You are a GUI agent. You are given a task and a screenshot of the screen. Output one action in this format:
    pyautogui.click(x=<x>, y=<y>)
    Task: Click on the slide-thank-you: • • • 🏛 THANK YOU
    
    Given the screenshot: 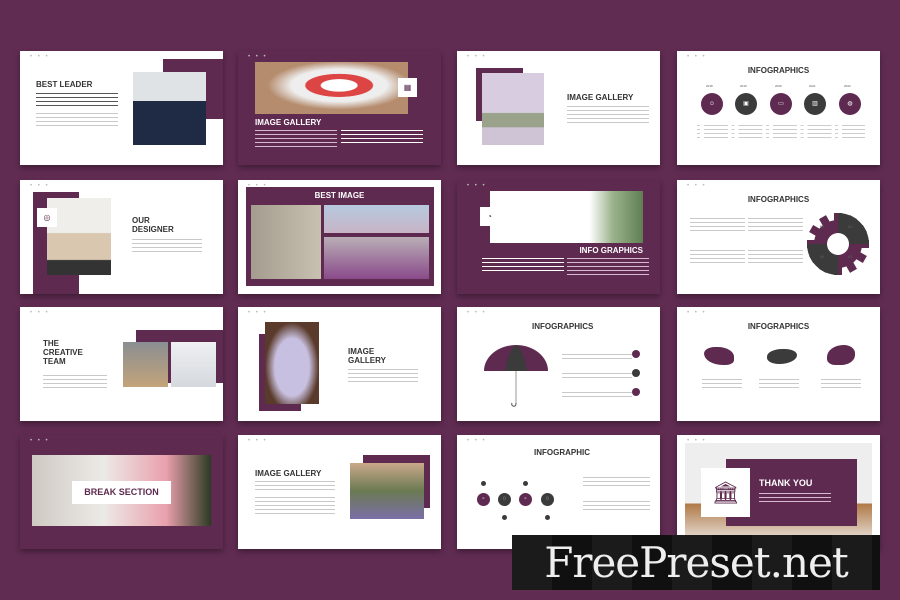 What is the action you would take?
    pyautogui.click(x=778, y=492)
    